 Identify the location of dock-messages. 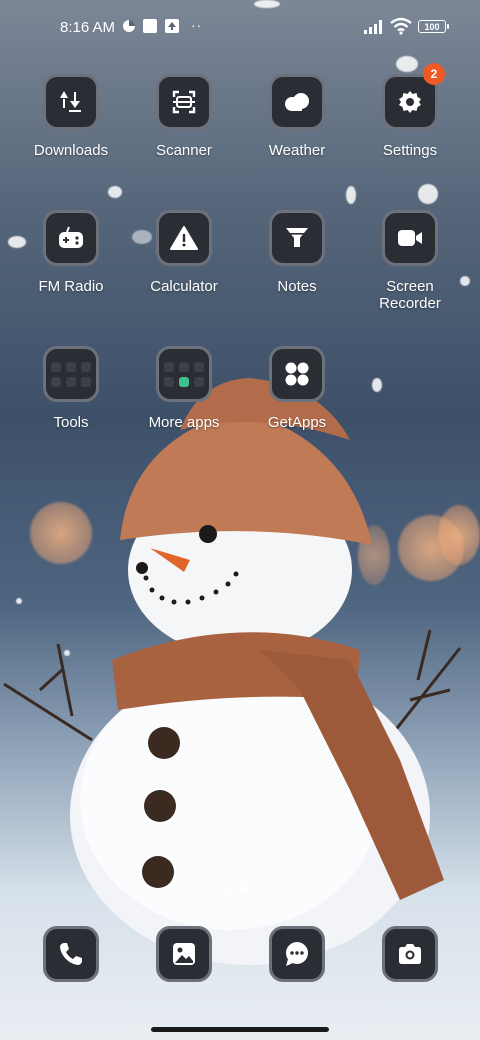
(297, 954).